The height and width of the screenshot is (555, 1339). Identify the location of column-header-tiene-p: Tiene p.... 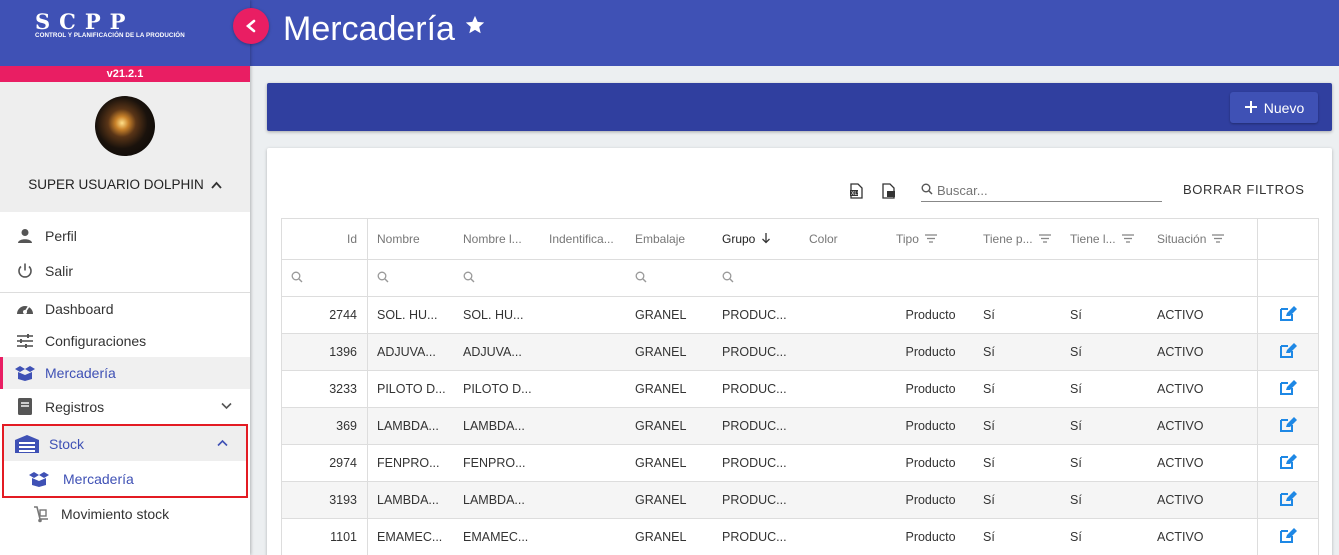
(1017, 239).